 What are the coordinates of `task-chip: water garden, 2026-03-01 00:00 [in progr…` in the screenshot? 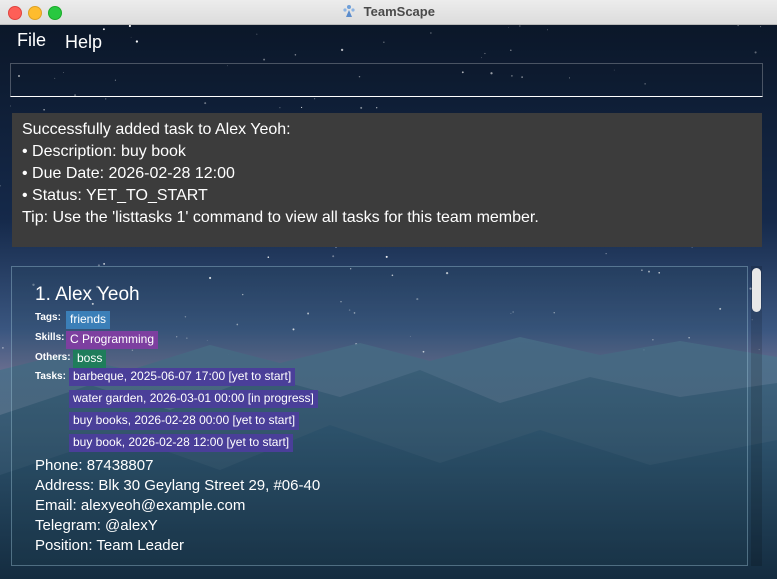 It's located at (193, 399).